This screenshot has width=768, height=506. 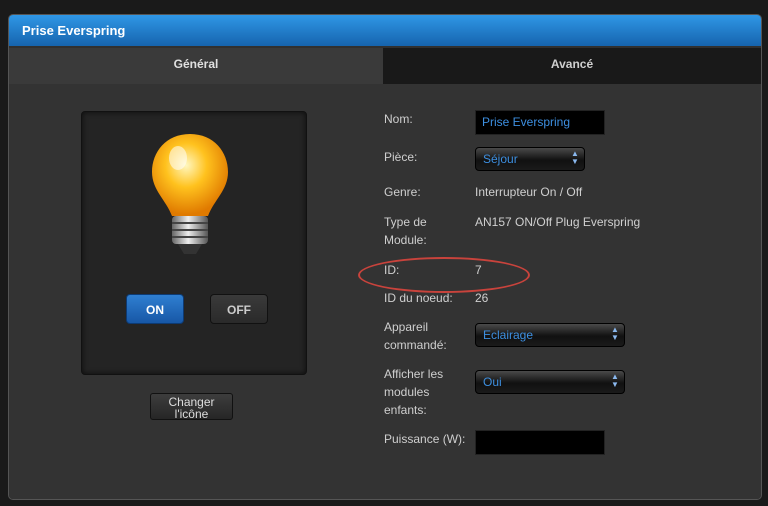 What do you see at coordinates (405, 222) in the screenshot?
I see `module-type-label-line1: Type de` at bounding box center [405, 222].